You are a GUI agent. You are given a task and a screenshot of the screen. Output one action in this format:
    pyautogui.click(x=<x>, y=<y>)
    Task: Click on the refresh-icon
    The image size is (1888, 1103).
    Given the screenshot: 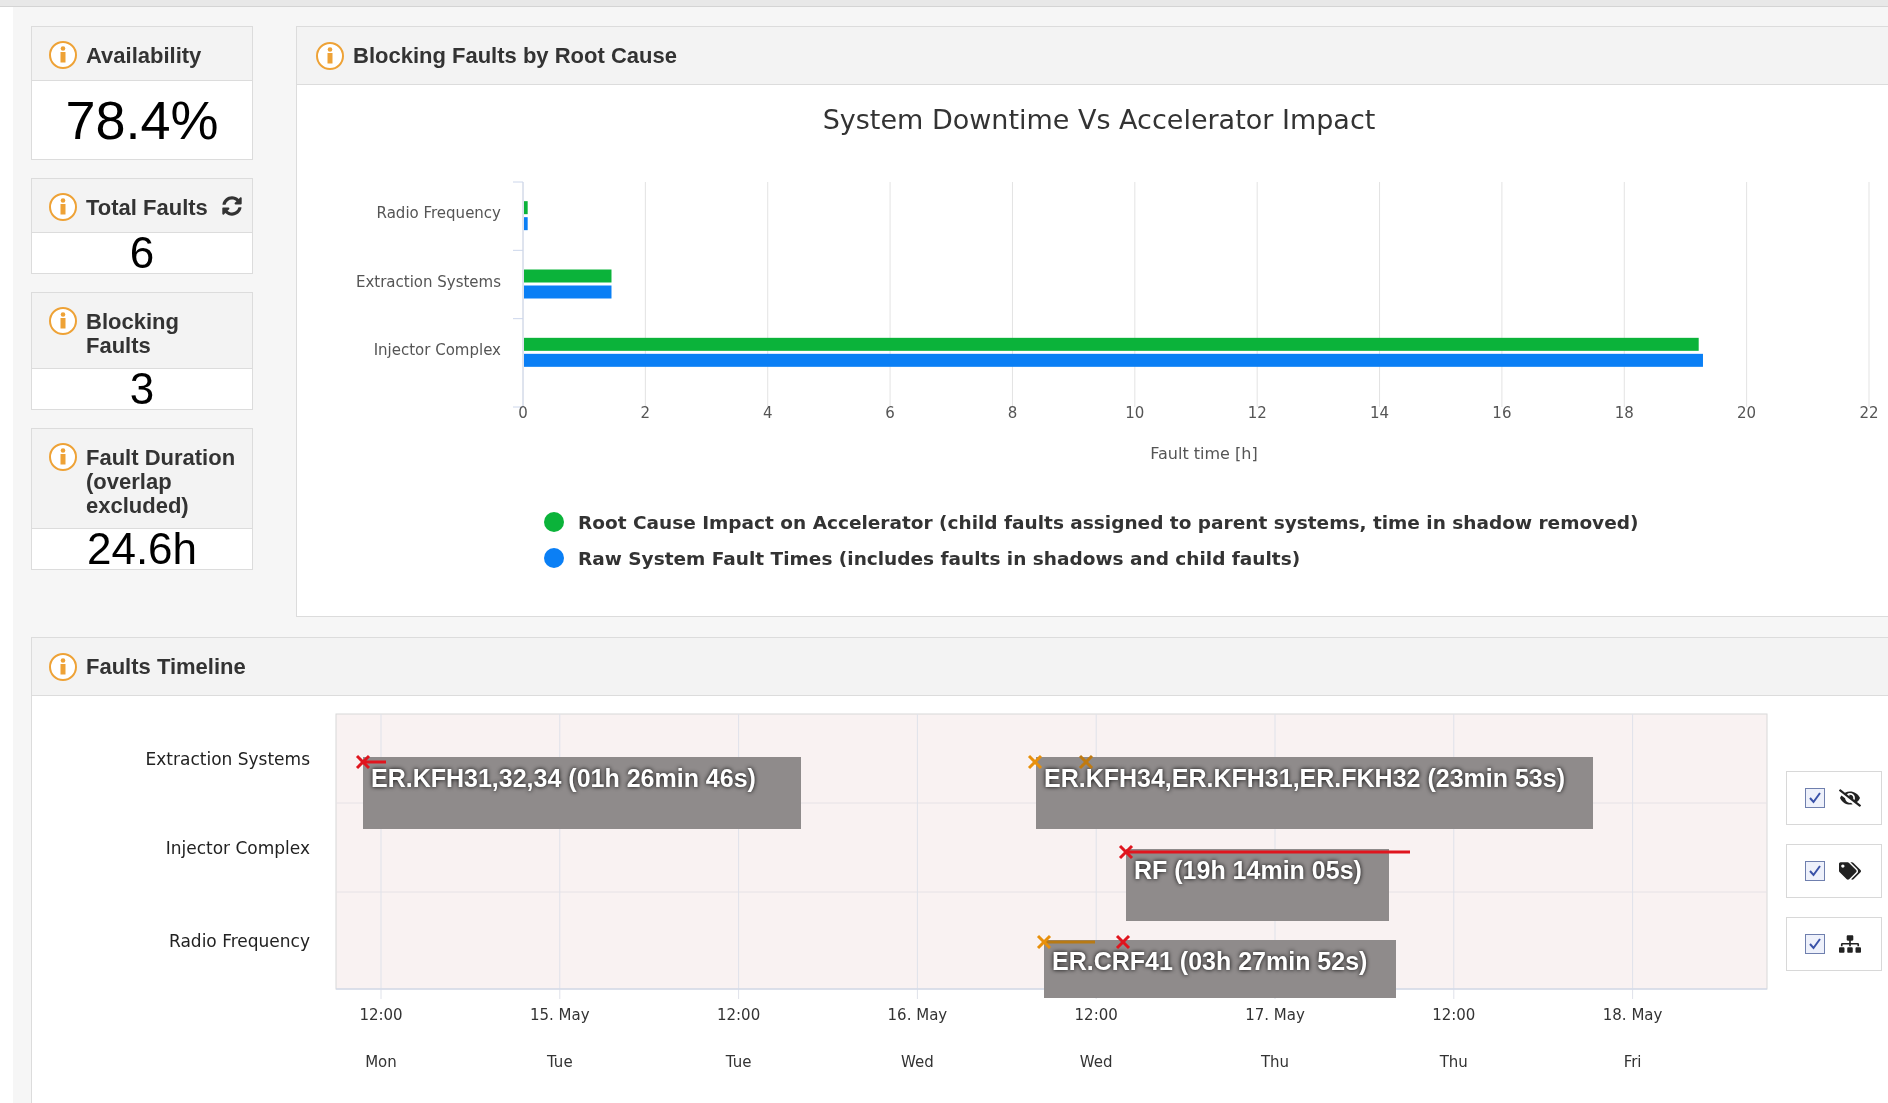 What is the action you would take?
    pyautogui.click(x=232, y=206)
    